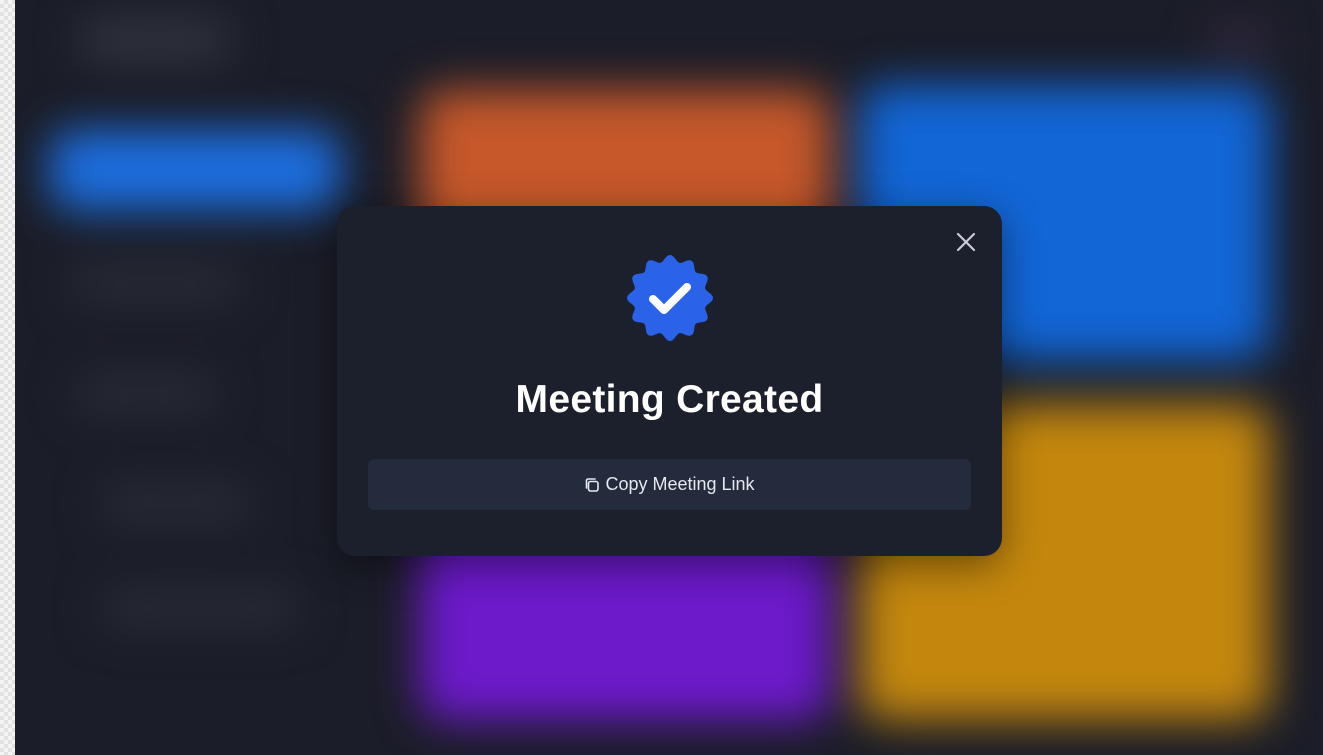  Describe the element at coordinates (680, 484) in the screenshot. I see `copy-button-label: Copy Meeting Link` at that location.